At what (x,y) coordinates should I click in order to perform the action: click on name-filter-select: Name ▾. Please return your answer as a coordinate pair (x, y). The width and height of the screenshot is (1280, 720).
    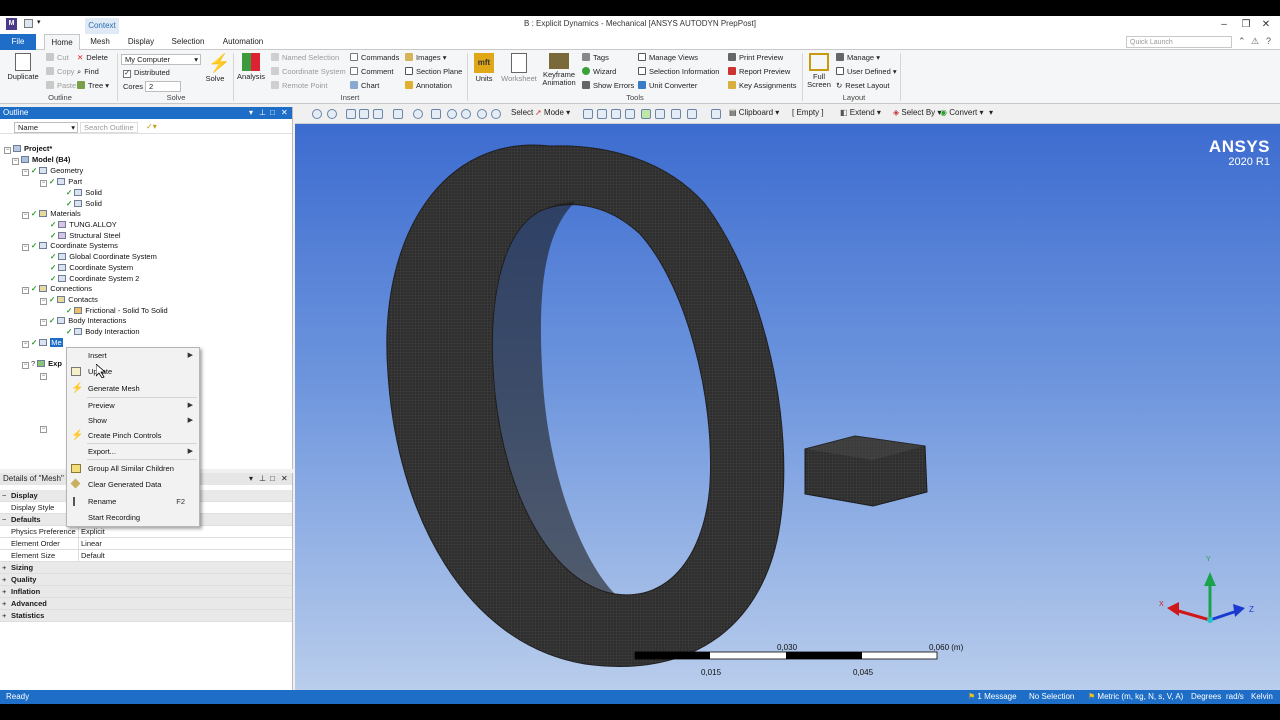
    Looking at the image, I should click on (46, 127).